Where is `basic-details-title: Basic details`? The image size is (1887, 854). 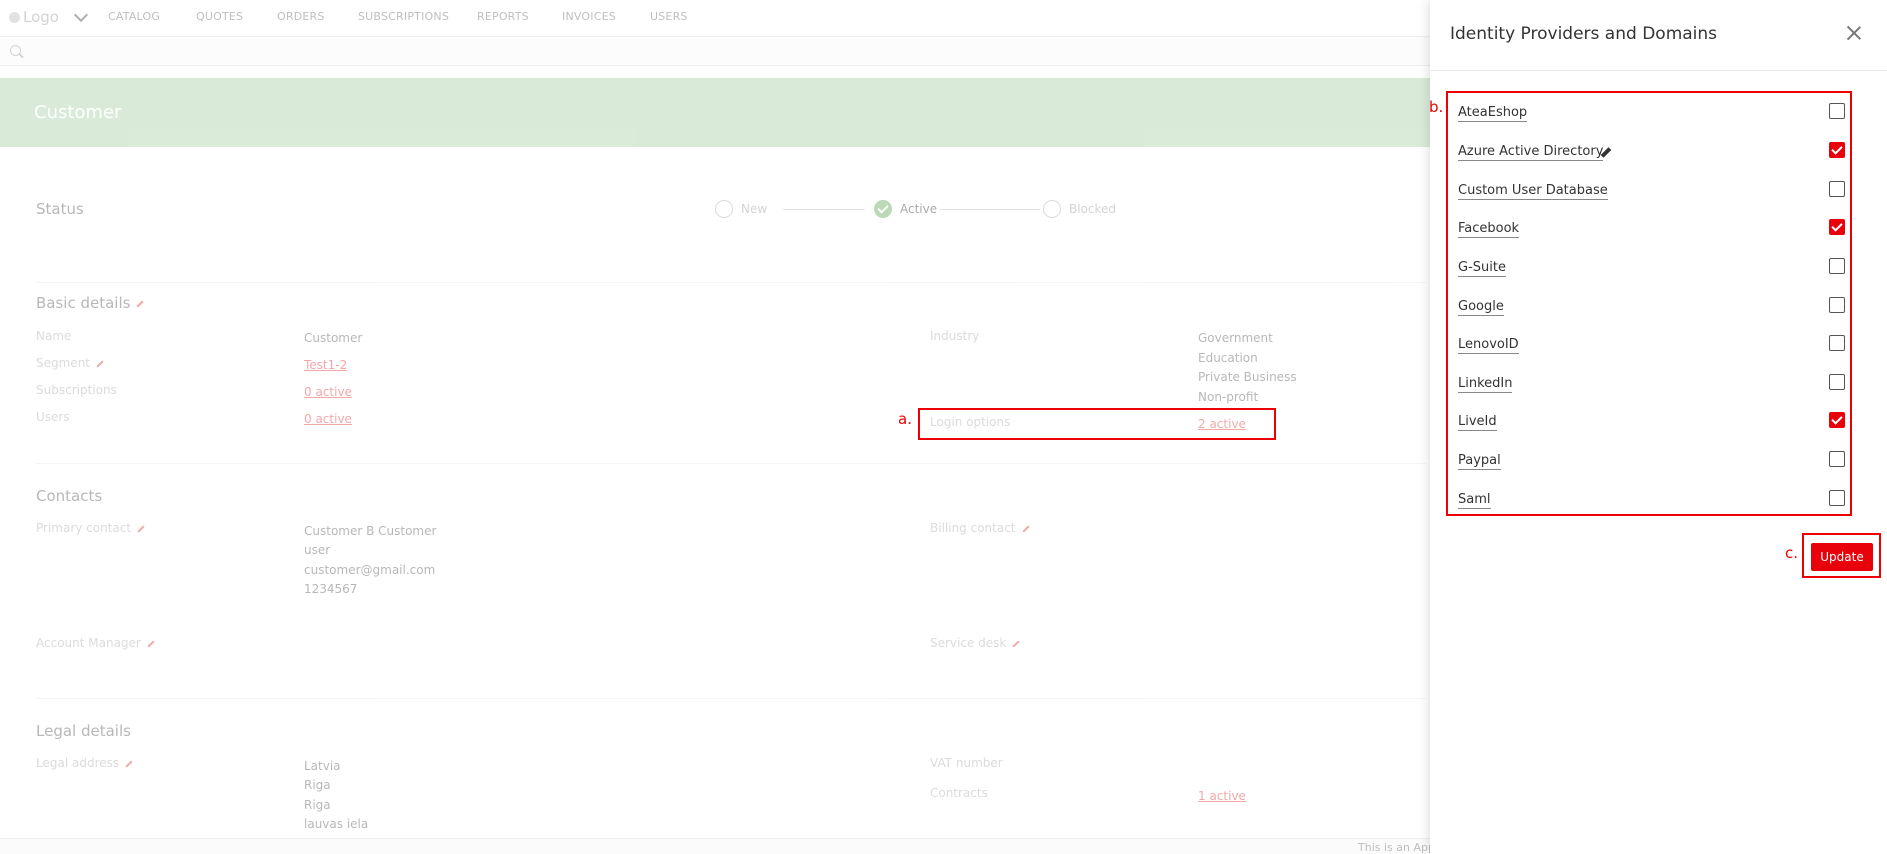
basic-details-title: Basic details is located at coordinates (90, 303).